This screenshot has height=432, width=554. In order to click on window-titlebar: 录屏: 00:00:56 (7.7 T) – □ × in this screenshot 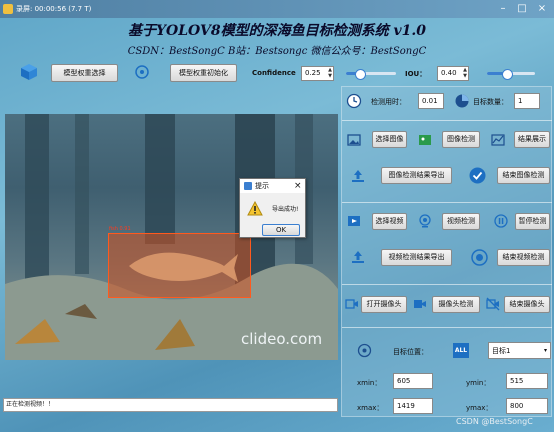, I will do `click(277, 9)`.